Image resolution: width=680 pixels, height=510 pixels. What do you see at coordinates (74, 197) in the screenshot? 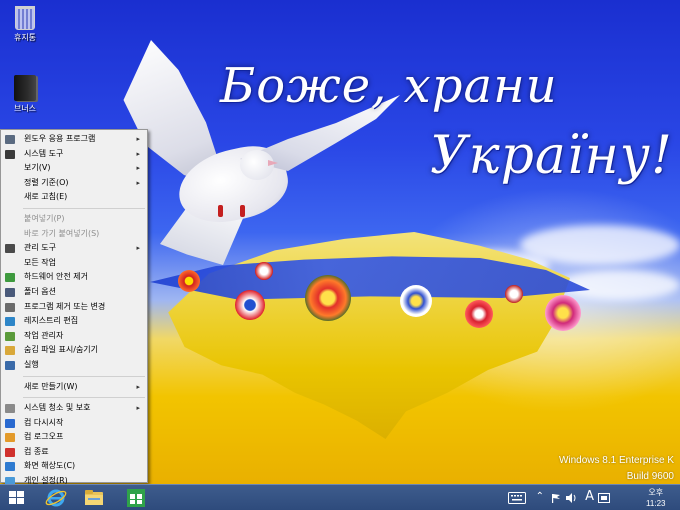
I see `menu-item-4: 새로 고침(E)` at bounding box center [74, 197].